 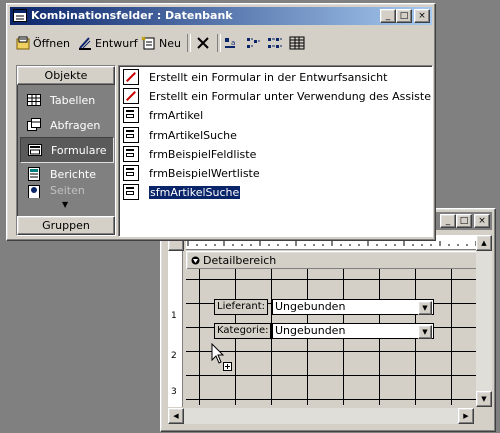 I want to click on details-button, so click(x=297, y=43).